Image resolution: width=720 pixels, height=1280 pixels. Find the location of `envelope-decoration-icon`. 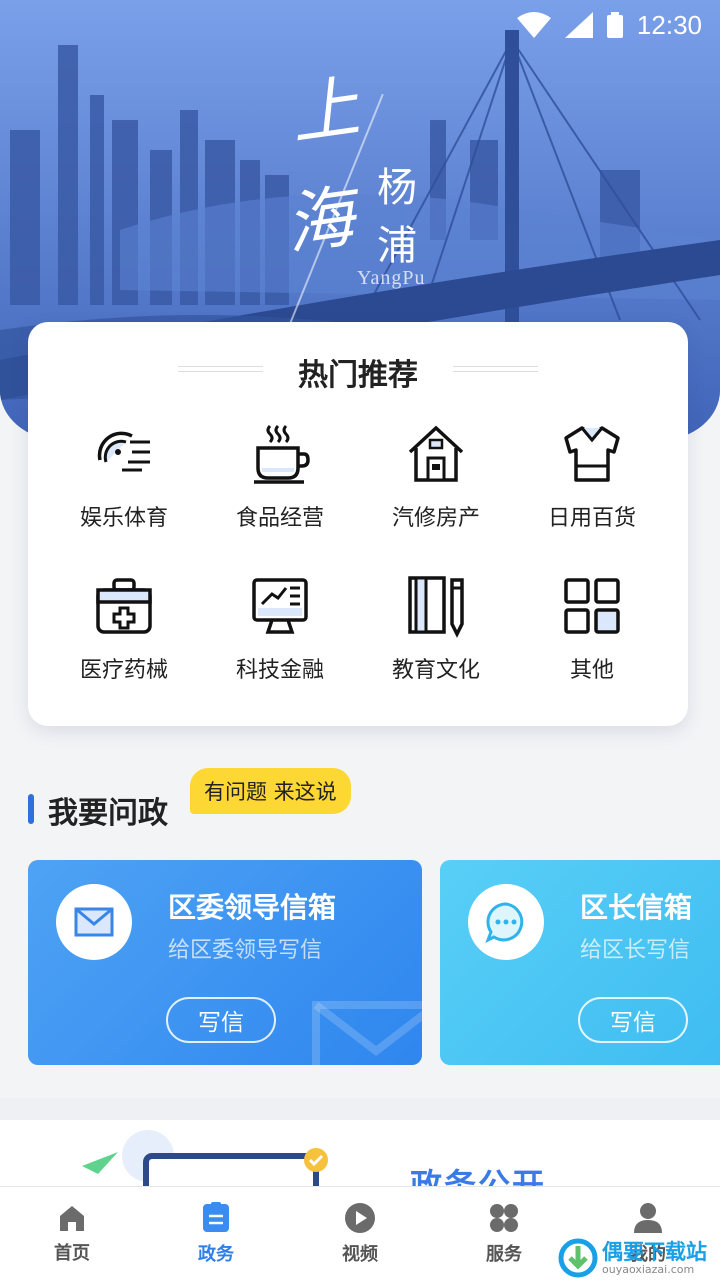

envelope-decoration-icon is located at coordinates (367, 1033).